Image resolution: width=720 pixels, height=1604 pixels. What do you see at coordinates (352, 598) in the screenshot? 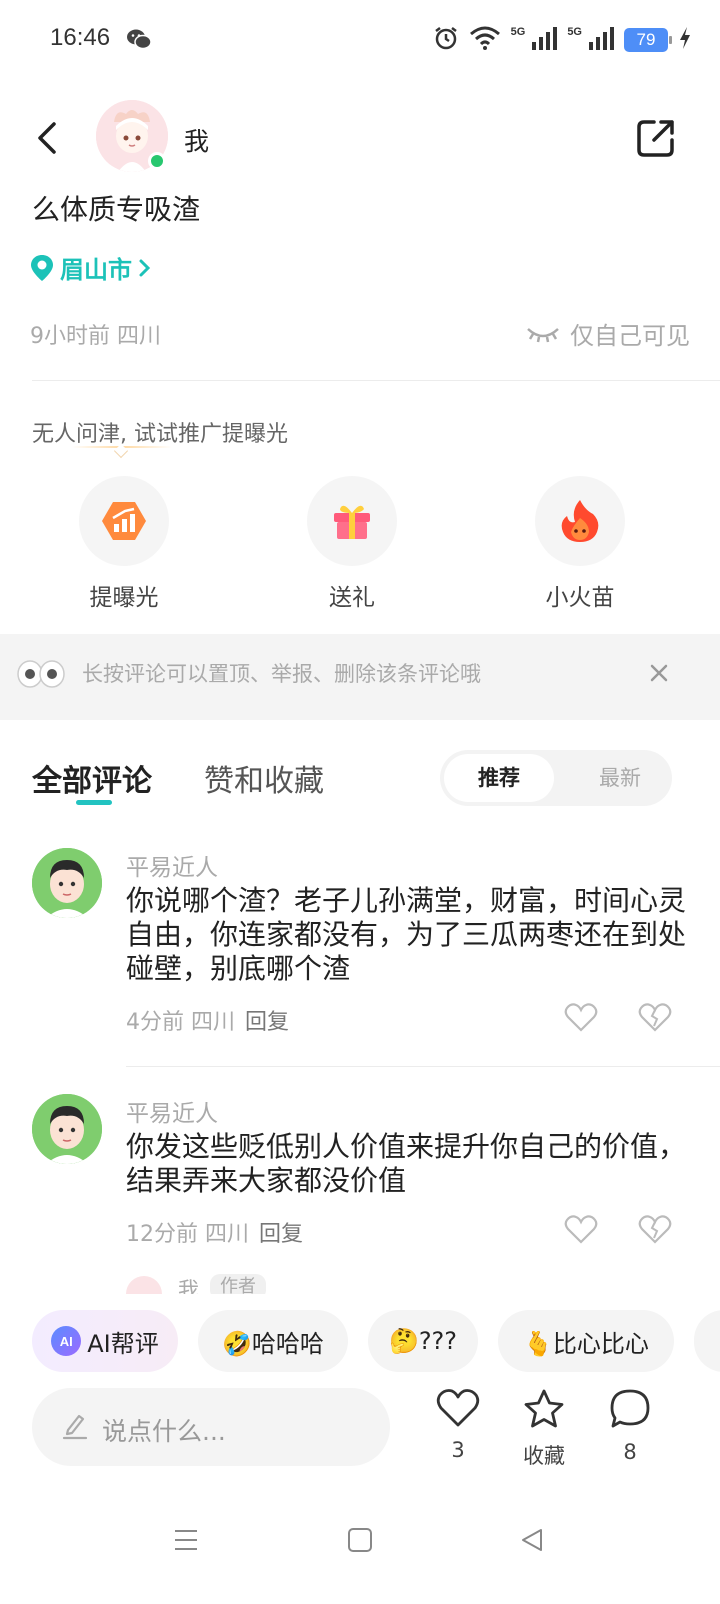
I see `promo-gift-label: 送礼` at bounding box center [352, 598].